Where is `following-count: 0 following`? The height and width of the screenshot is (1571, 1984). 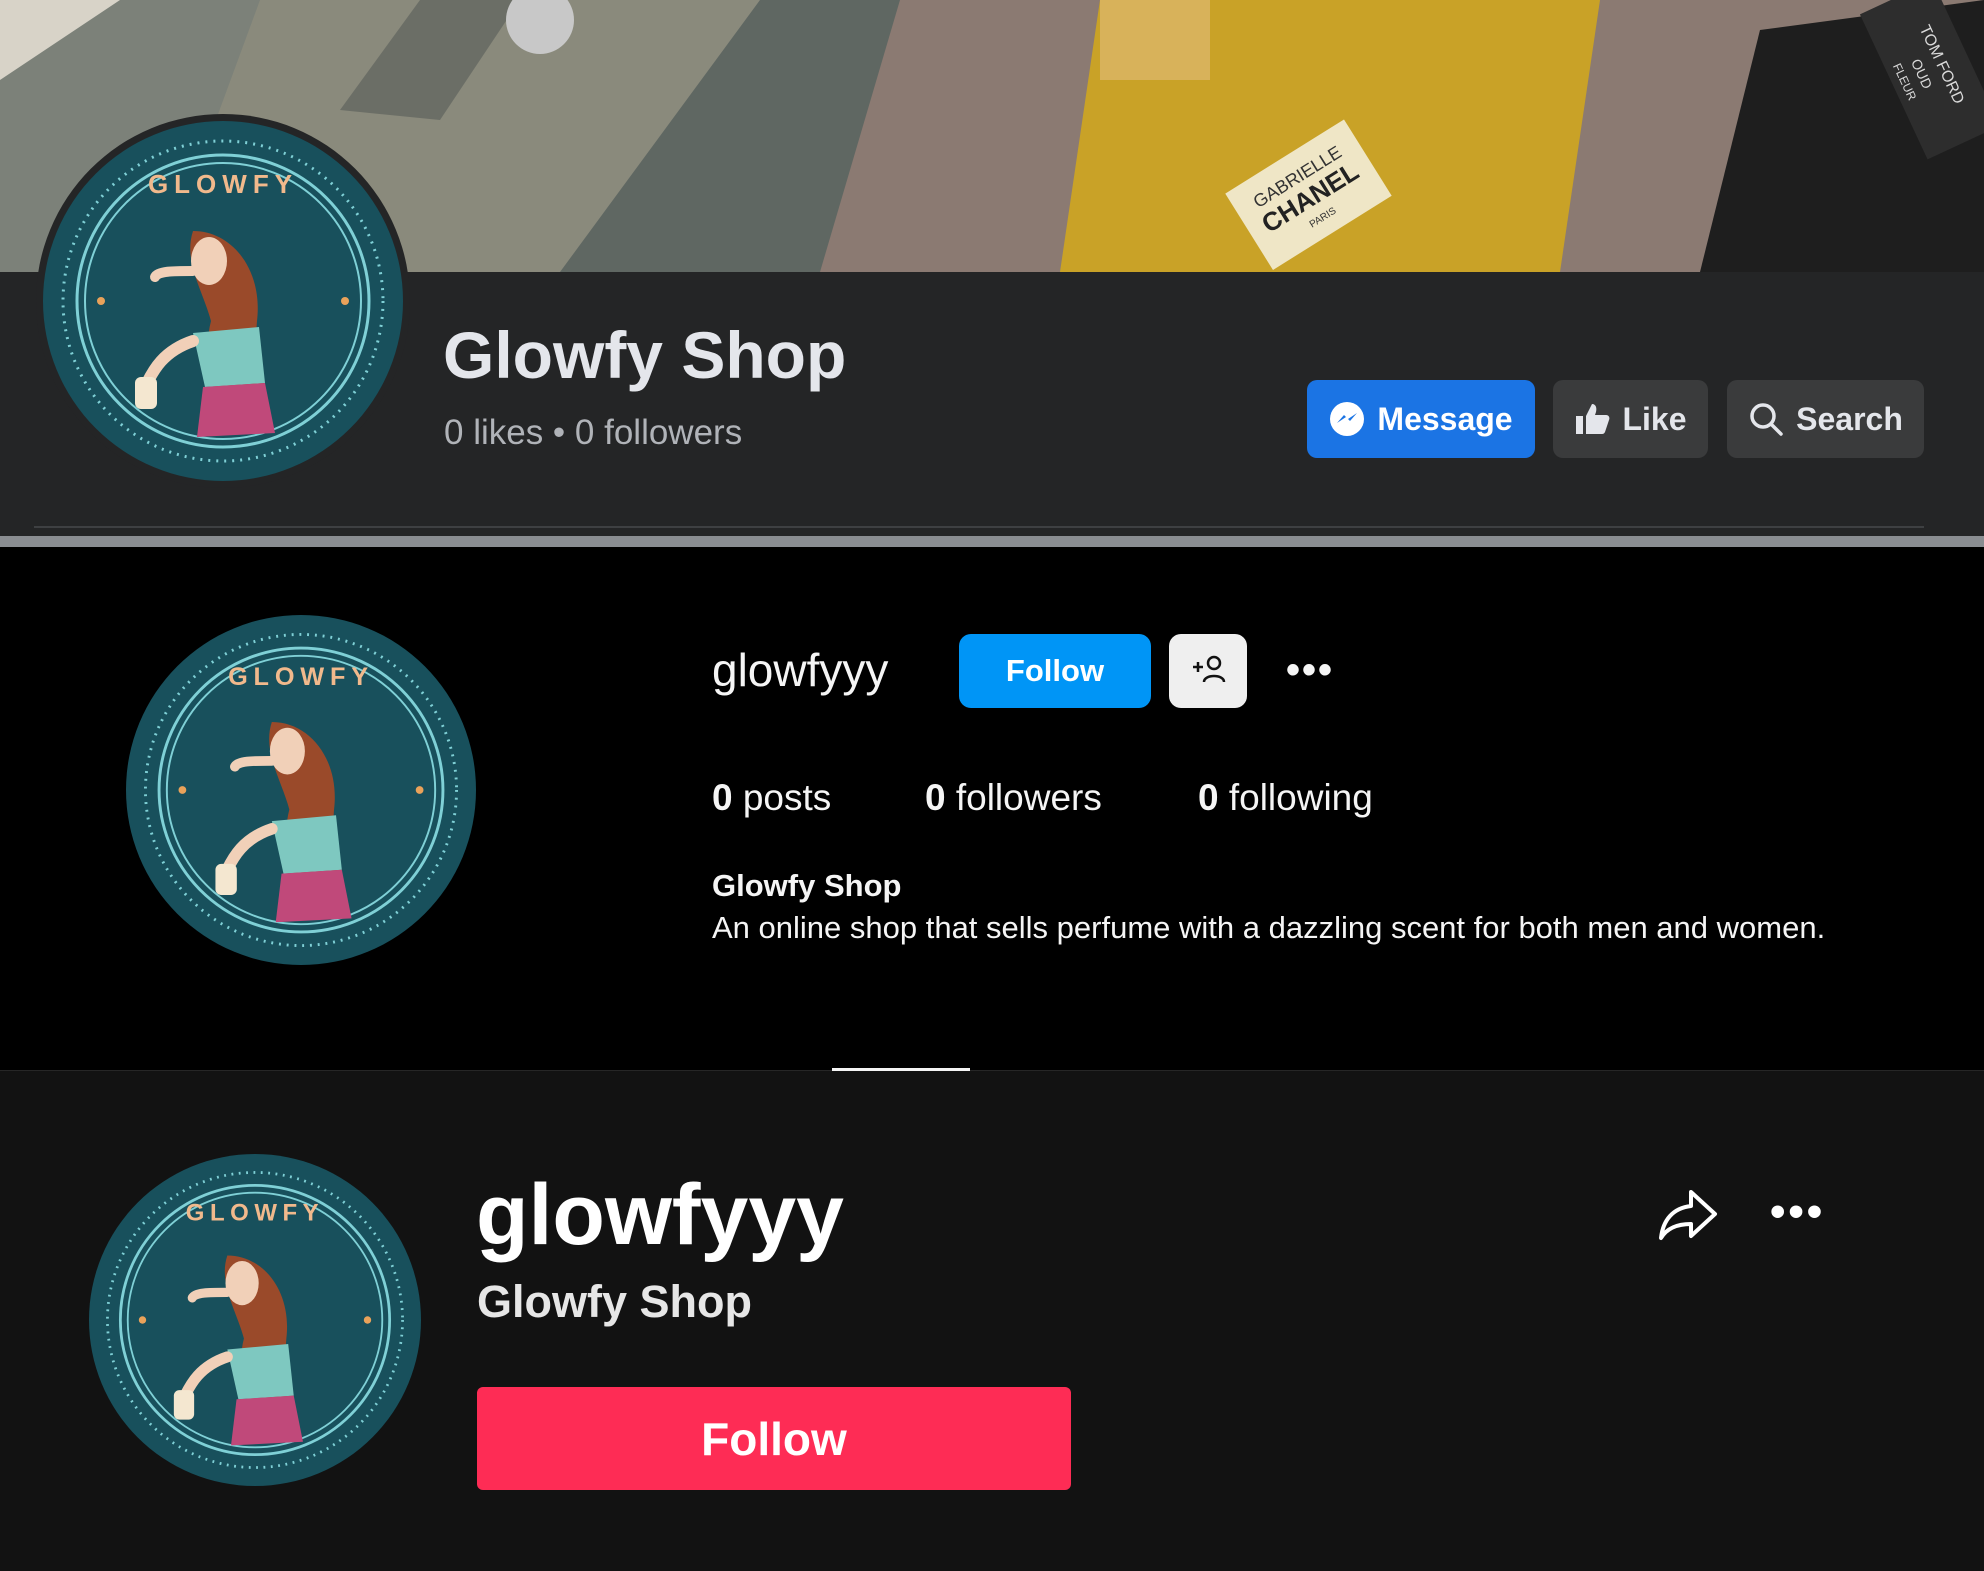 following-count: 0 following is located at coordinates (1285, 797).